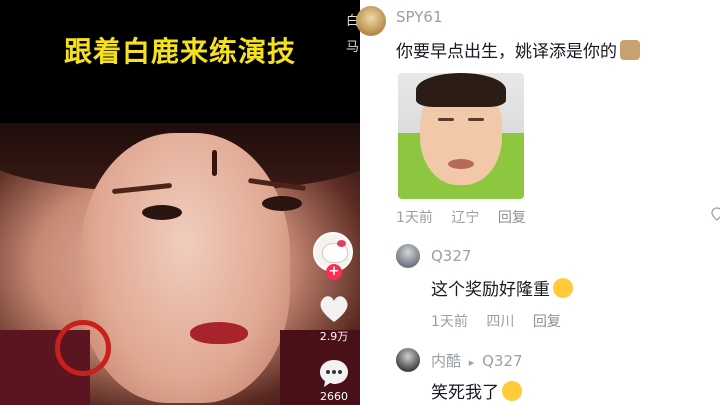 This screenshot has width=720, height=405. I want to click on comment-count: 2660, so click(334, 396).